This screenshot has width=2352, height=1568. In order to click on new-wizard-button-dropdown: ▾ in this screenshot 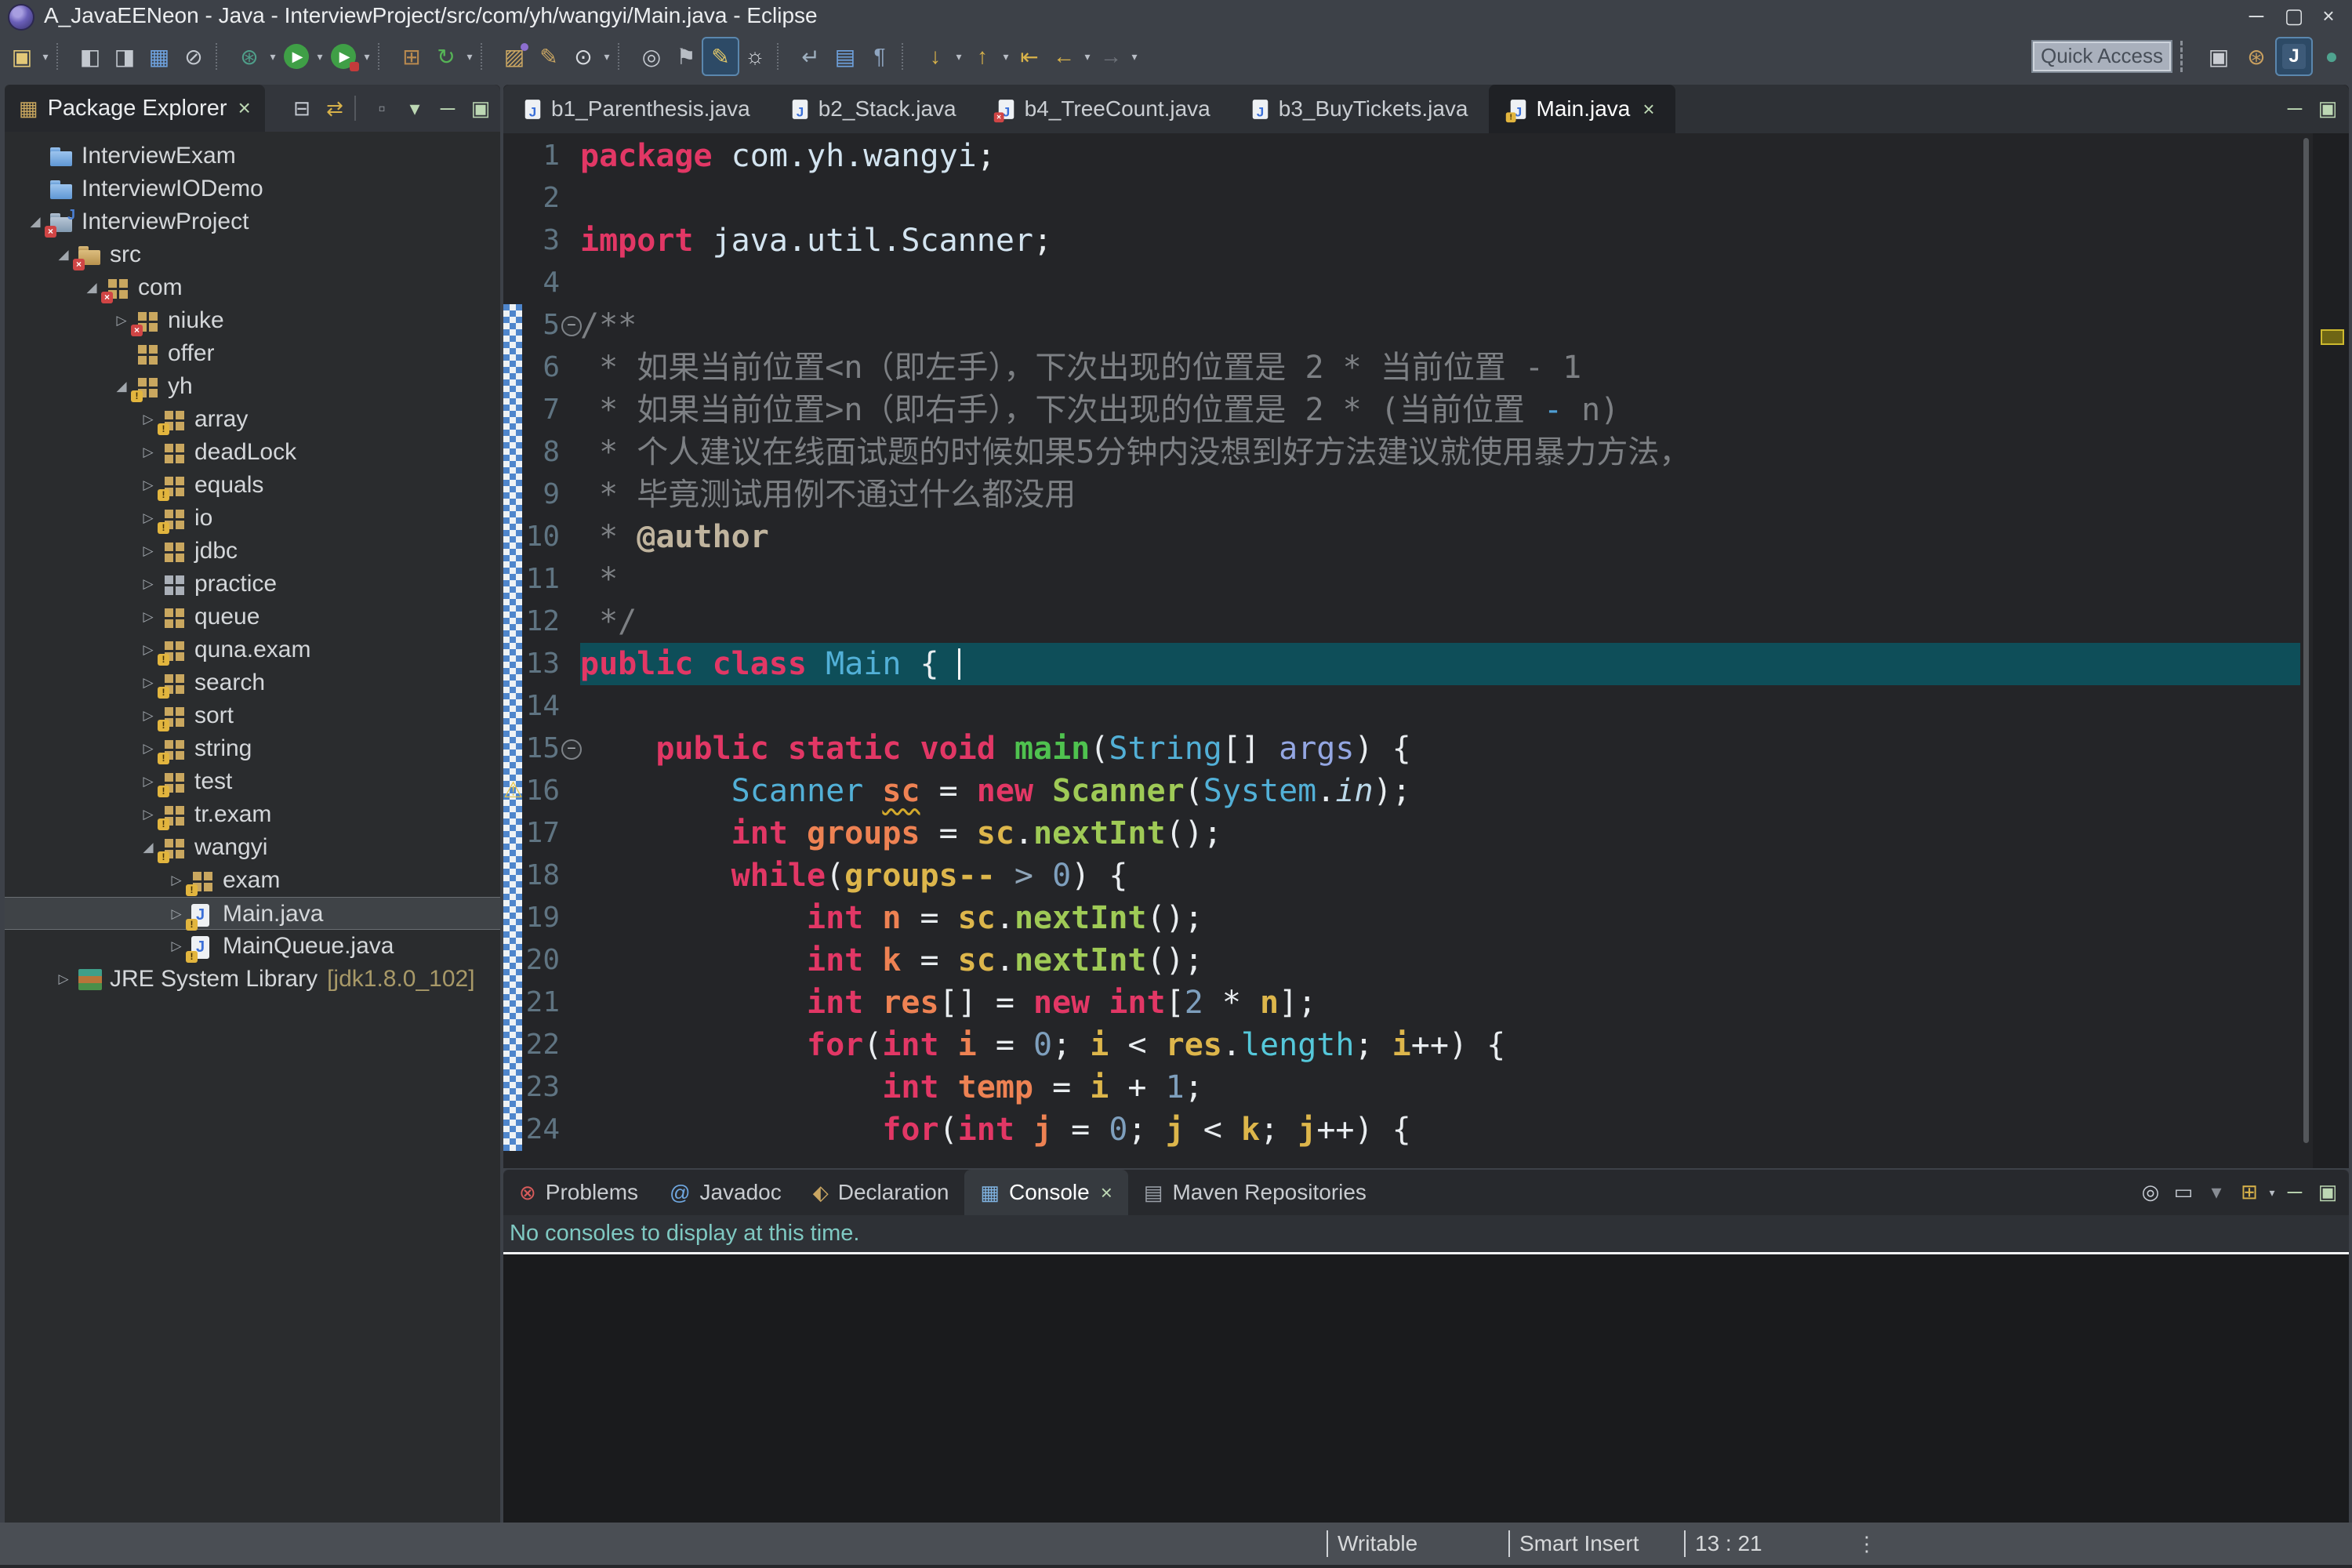, I will do `click(45, 56)`.